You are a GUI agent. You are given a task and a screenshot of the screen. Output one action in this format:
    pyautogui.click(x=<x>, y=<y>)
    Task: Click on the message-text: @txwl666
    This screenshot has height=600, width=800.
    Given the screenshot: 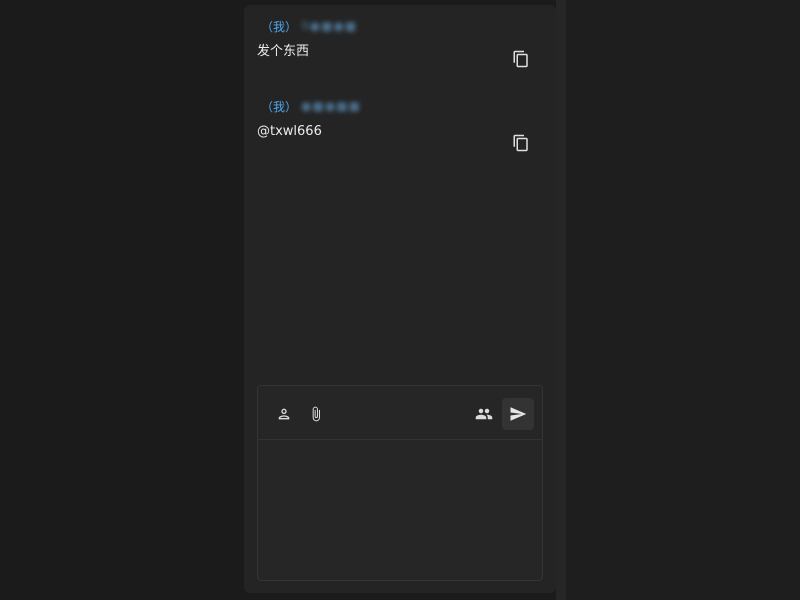 What is the action you would take?
    pyautogui.click(x=289, y=131)
    